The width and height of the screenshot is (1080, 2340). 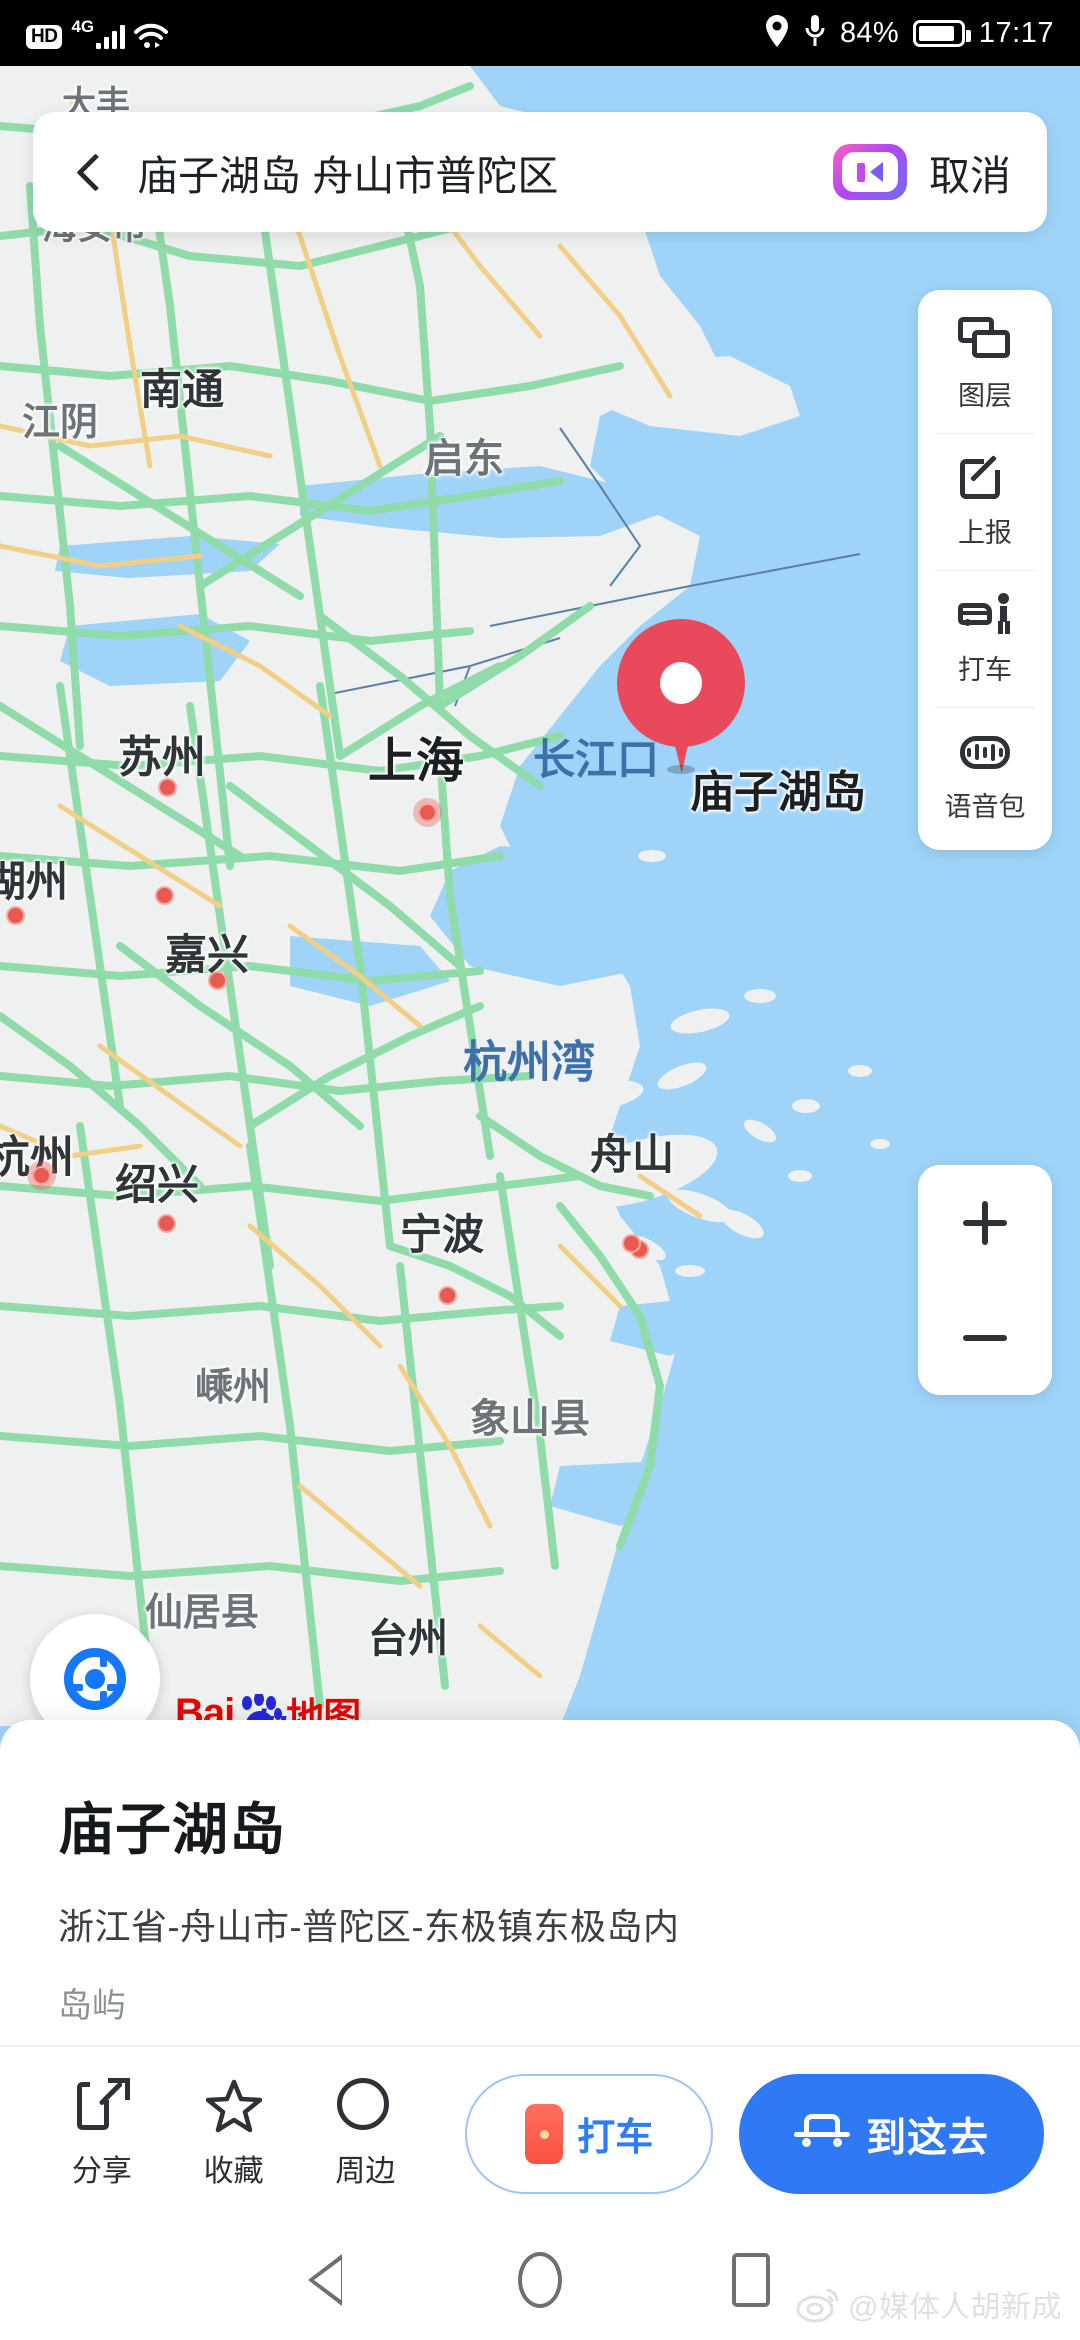 I want to click on zoom-control, so click(x=985, y=1280).